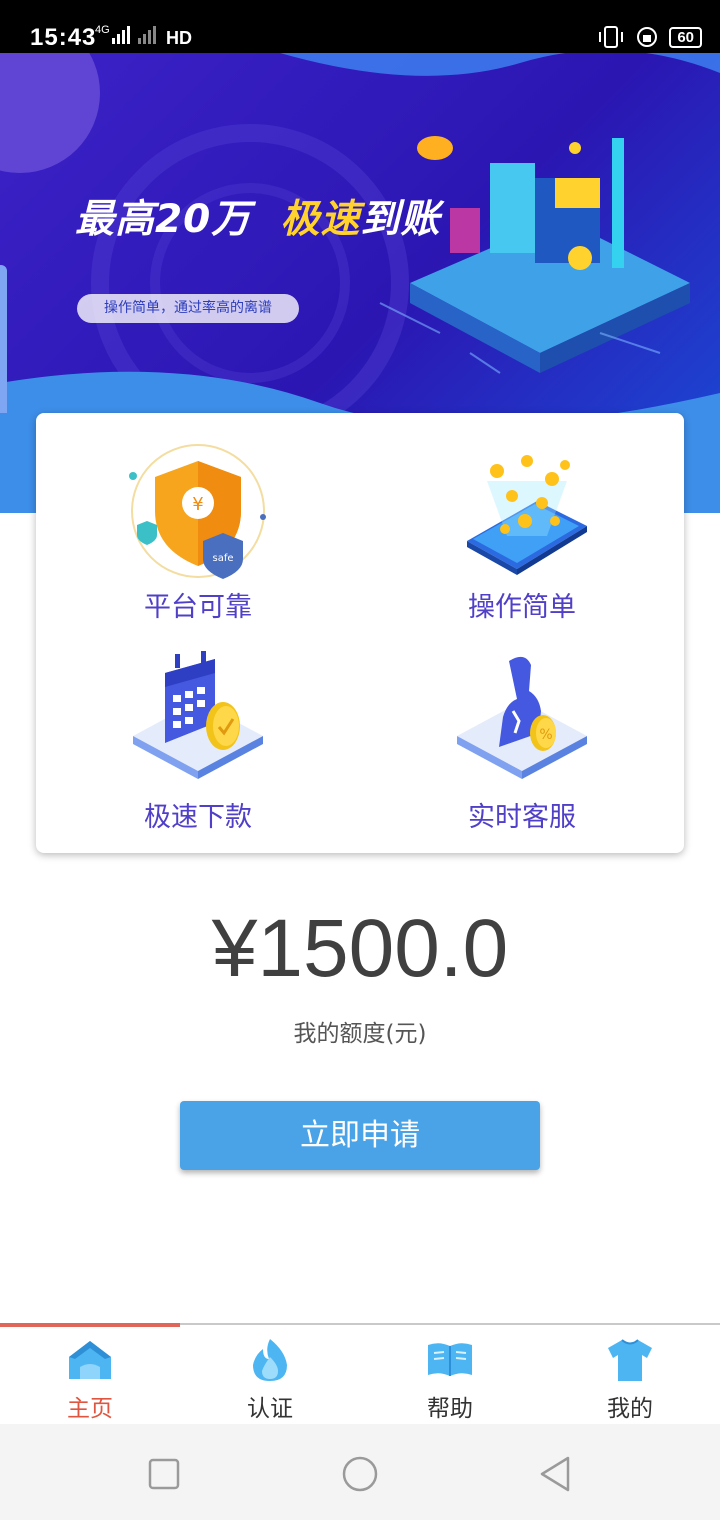 This screenshot has height=1520, width=720. I want to click on back-icon, so click(556, 1474).